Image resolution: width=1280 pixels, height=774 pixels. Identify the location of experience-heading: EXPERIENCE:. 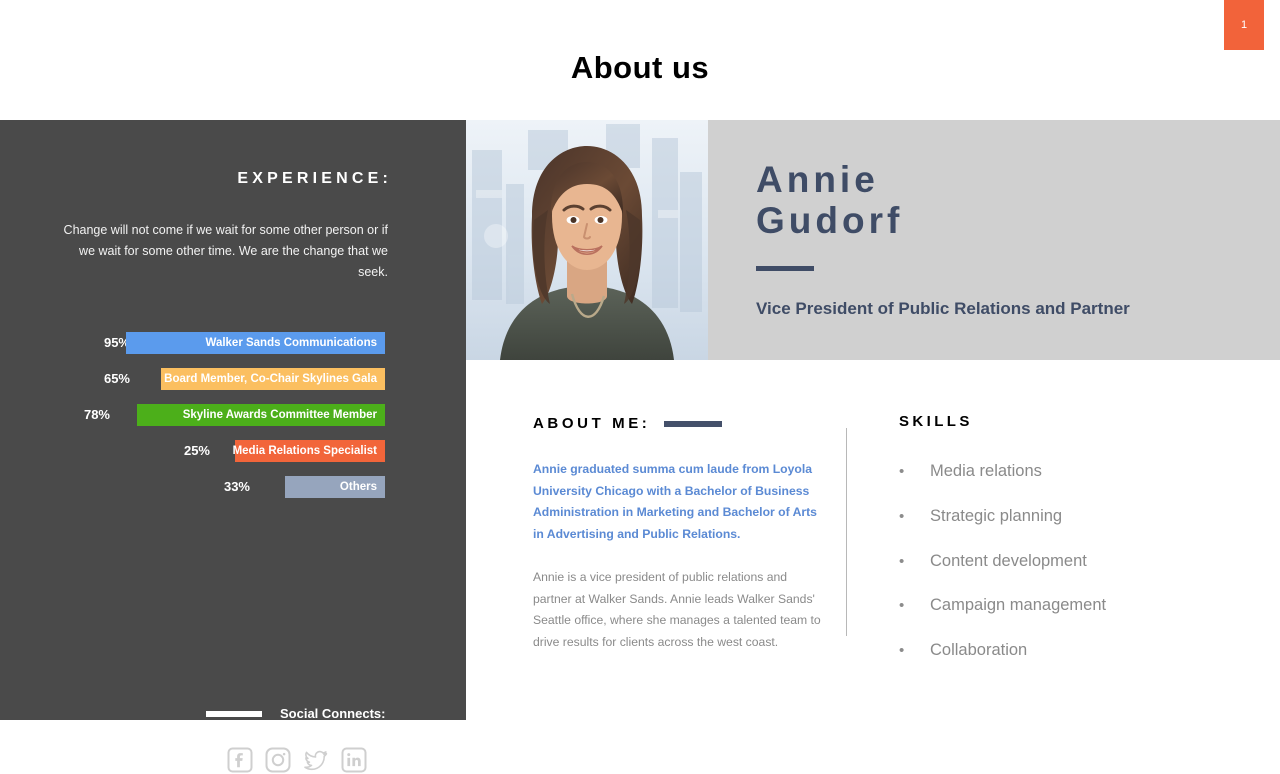
(314, 178).